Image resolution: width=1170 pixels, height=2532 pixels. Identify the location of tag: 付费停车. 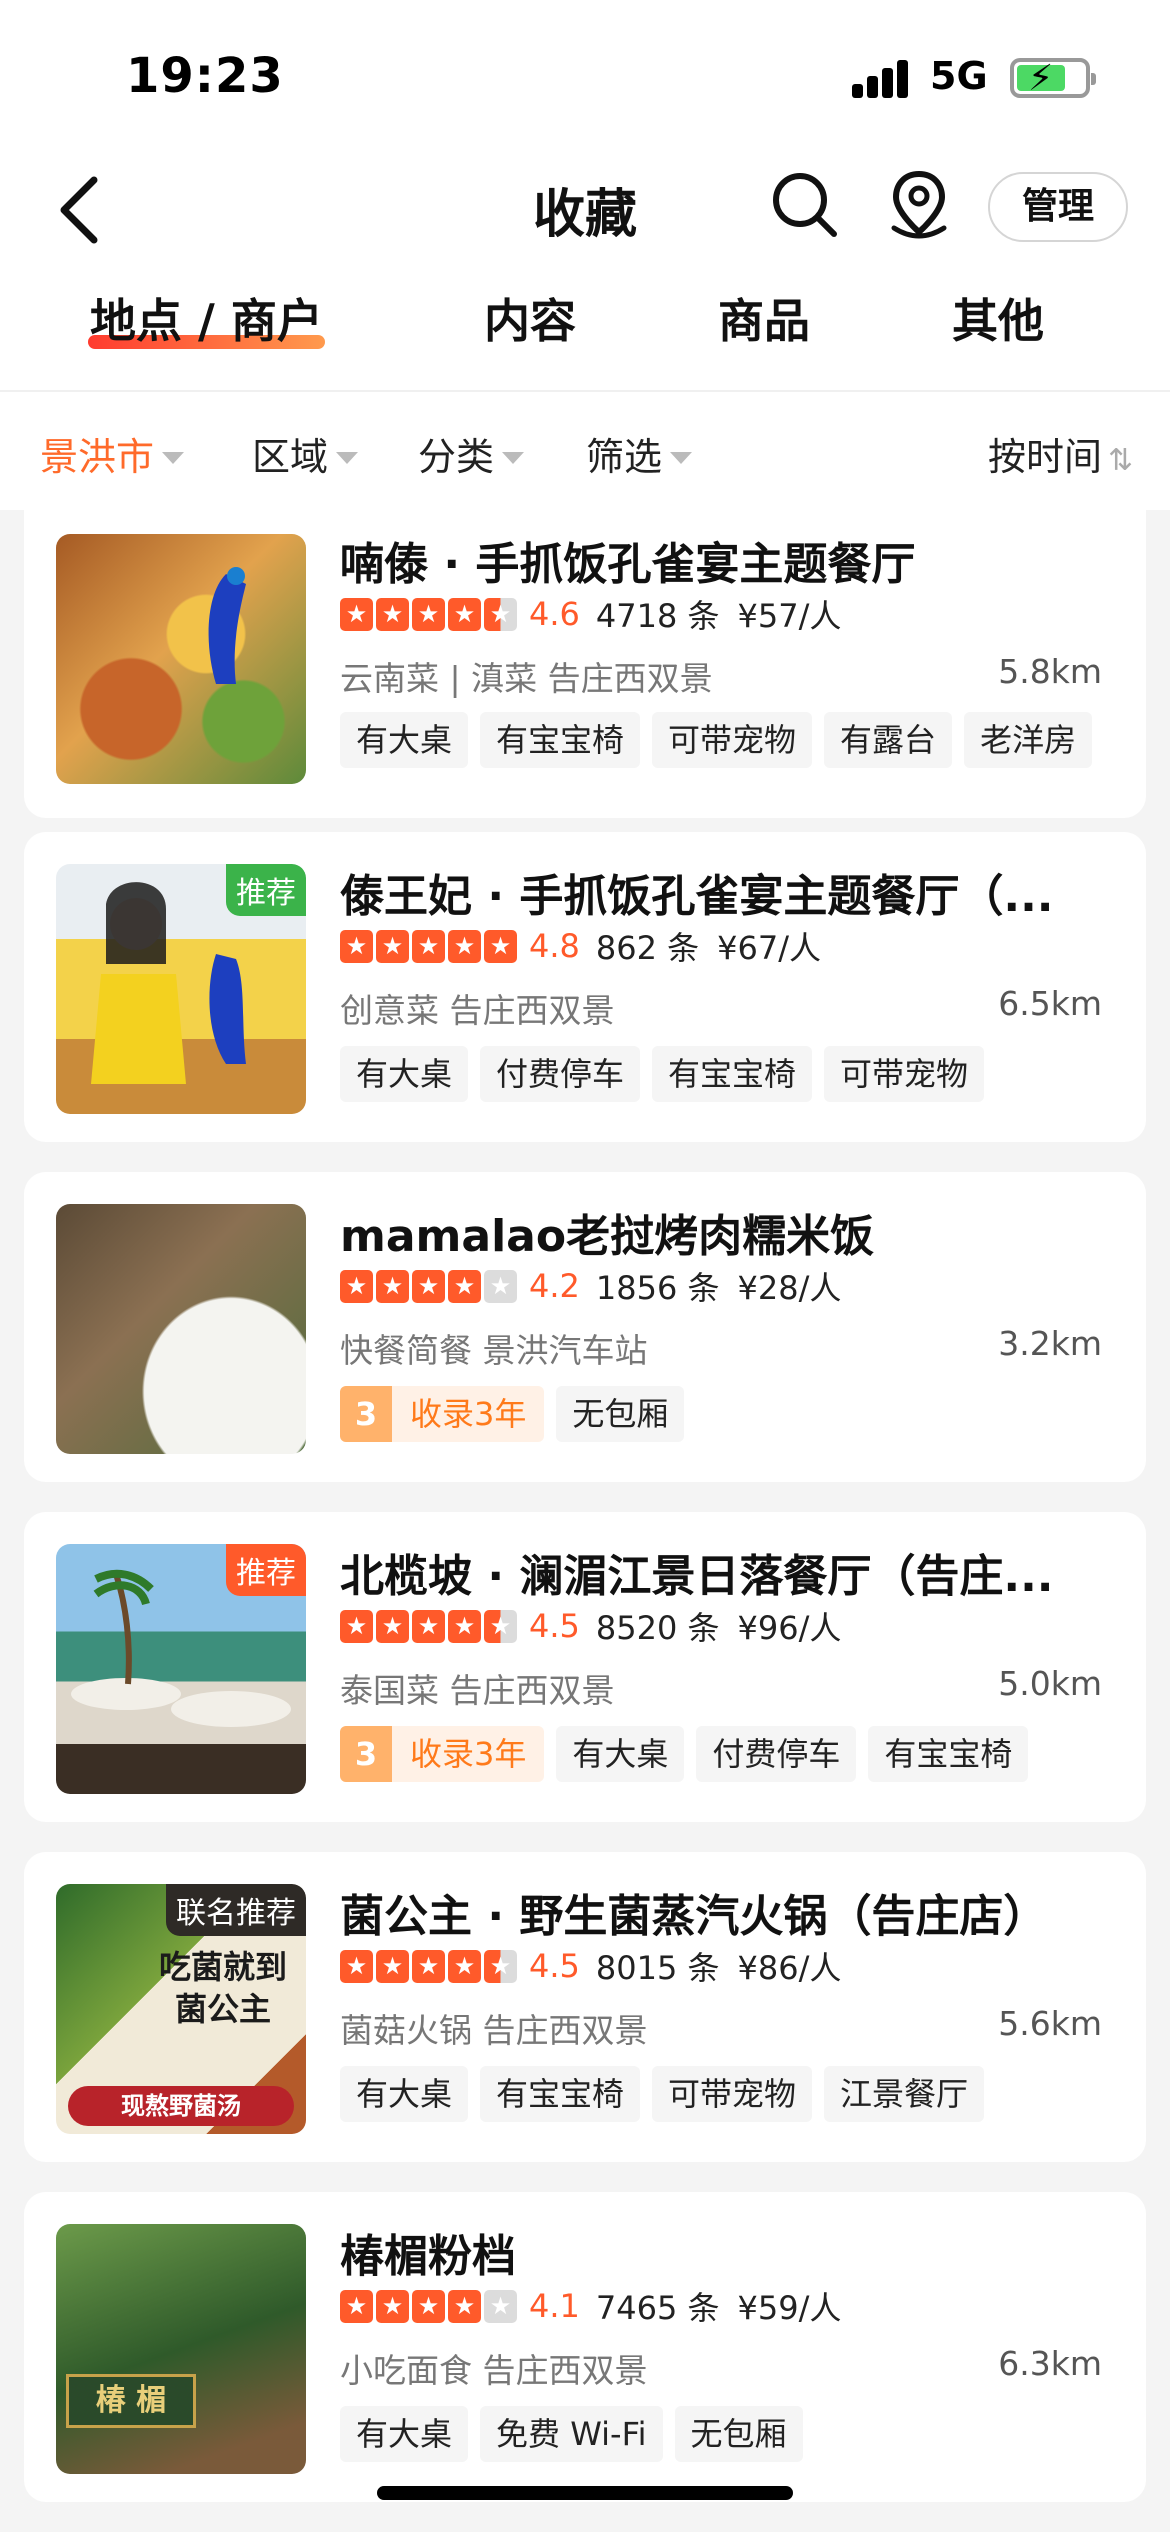
(776, 1754).